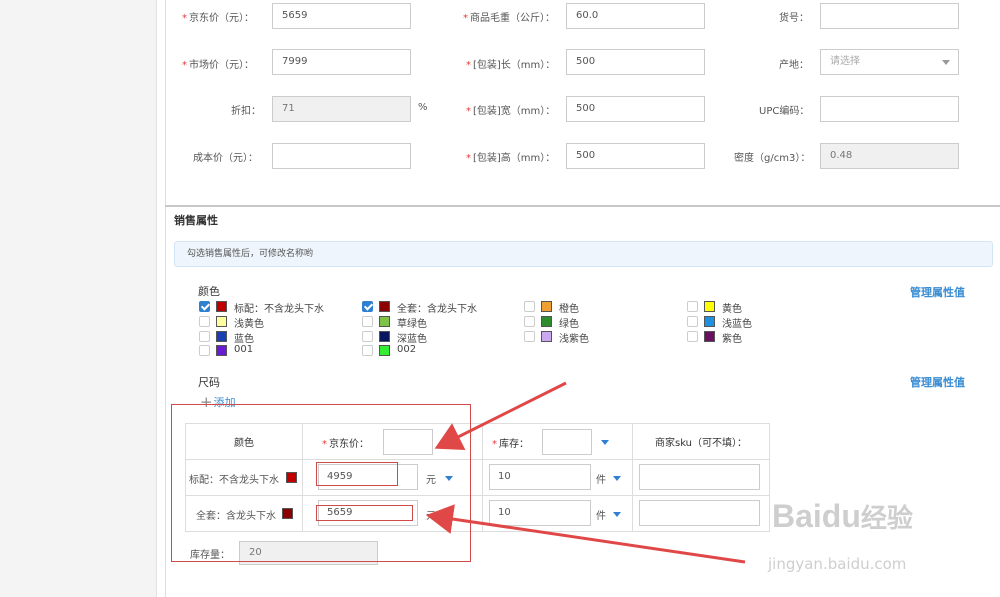  Describe the element at coordinates (889, 16) in the screenshot. I see `item-no-input` at that location.